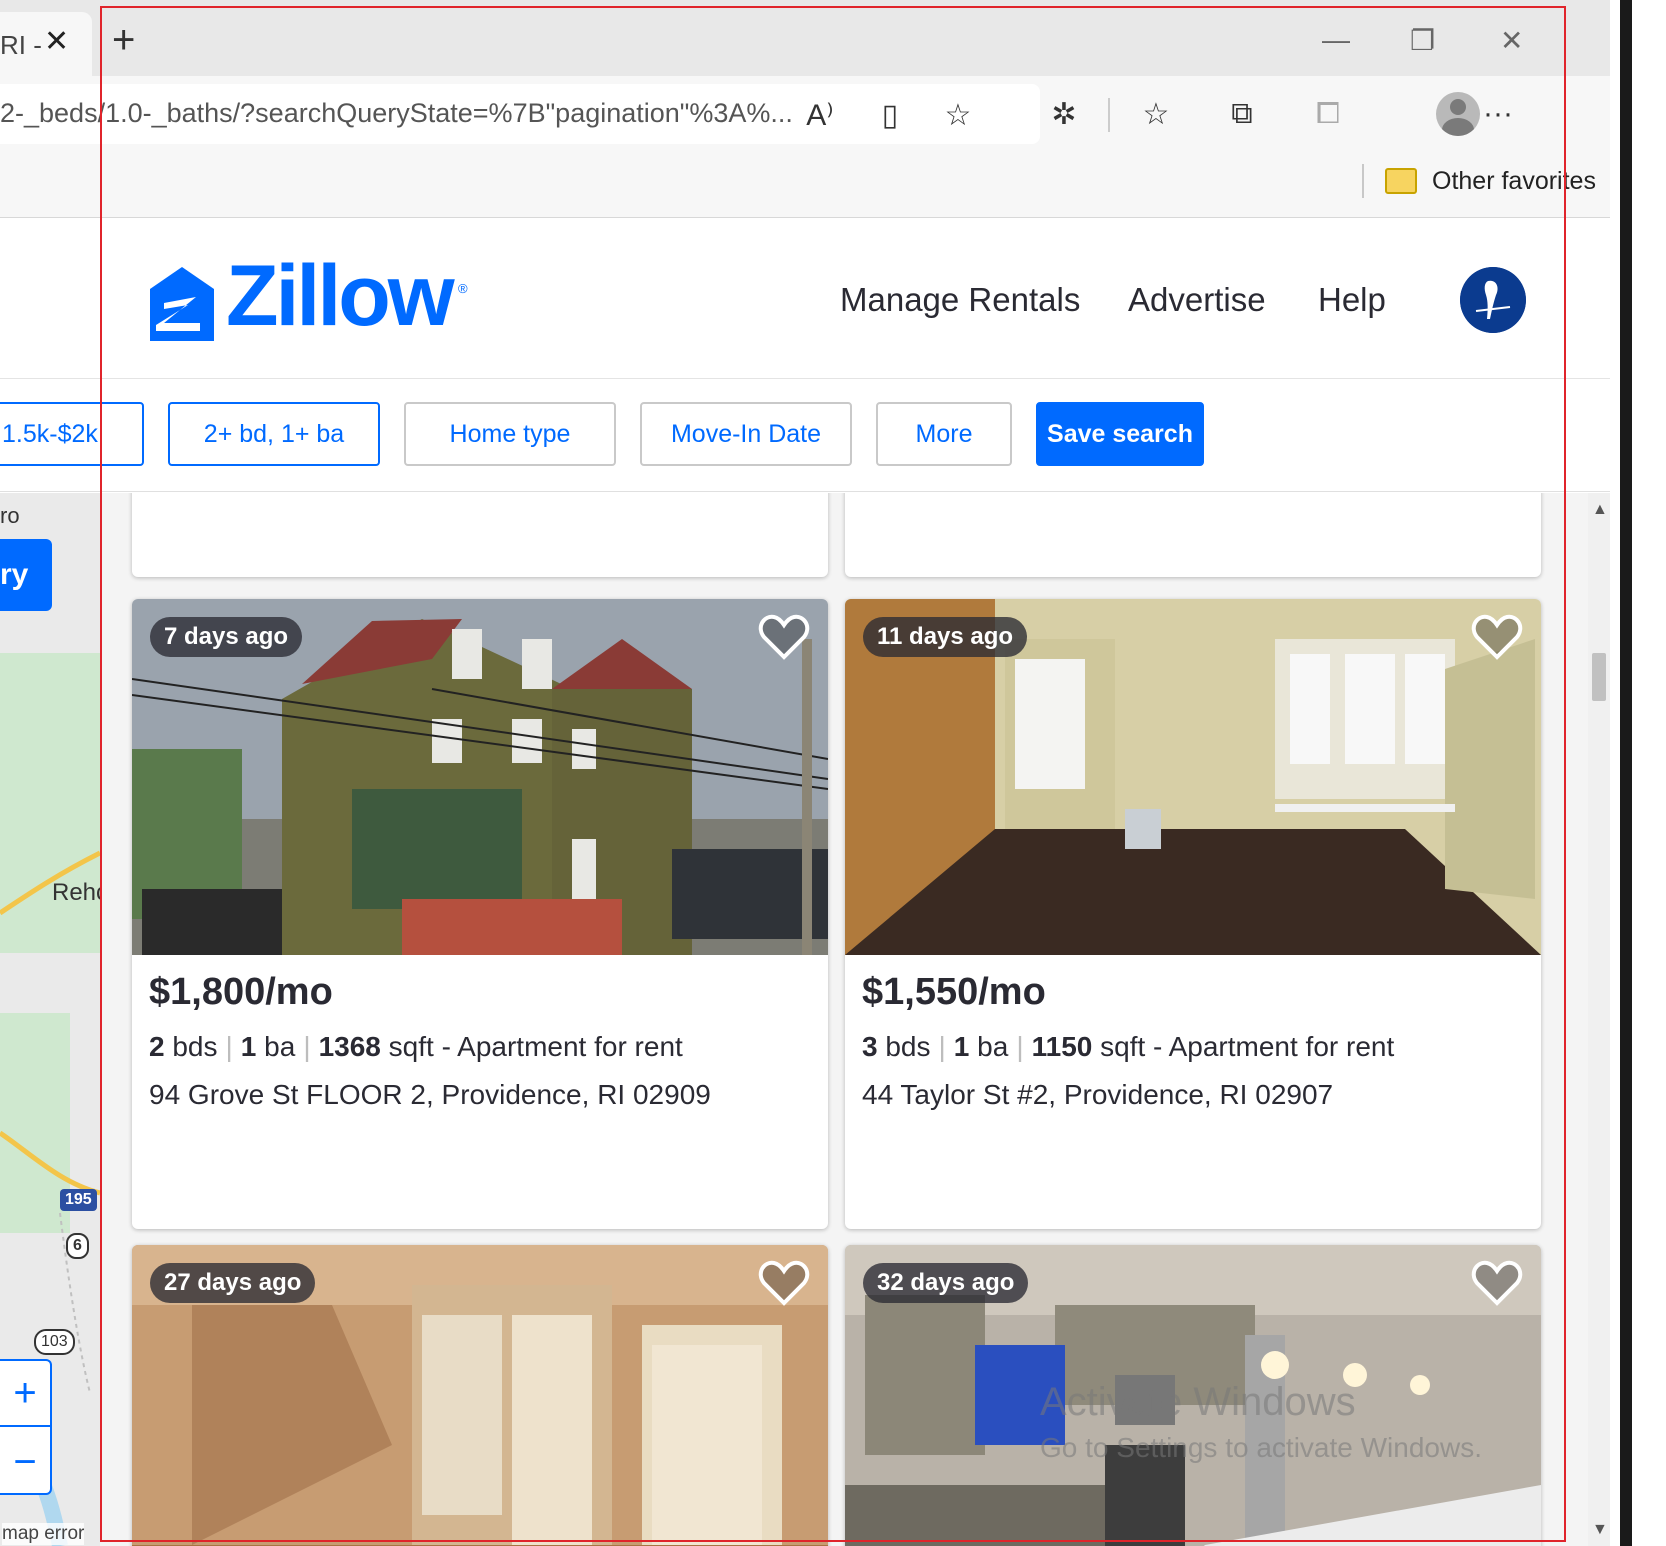 The width and height of the screenshot is (1666, 1546). What do you see at coordinates (1511, 40) in the screenshot?
I see `close-window-icon: ✕` at bounding box center [1511, 40].